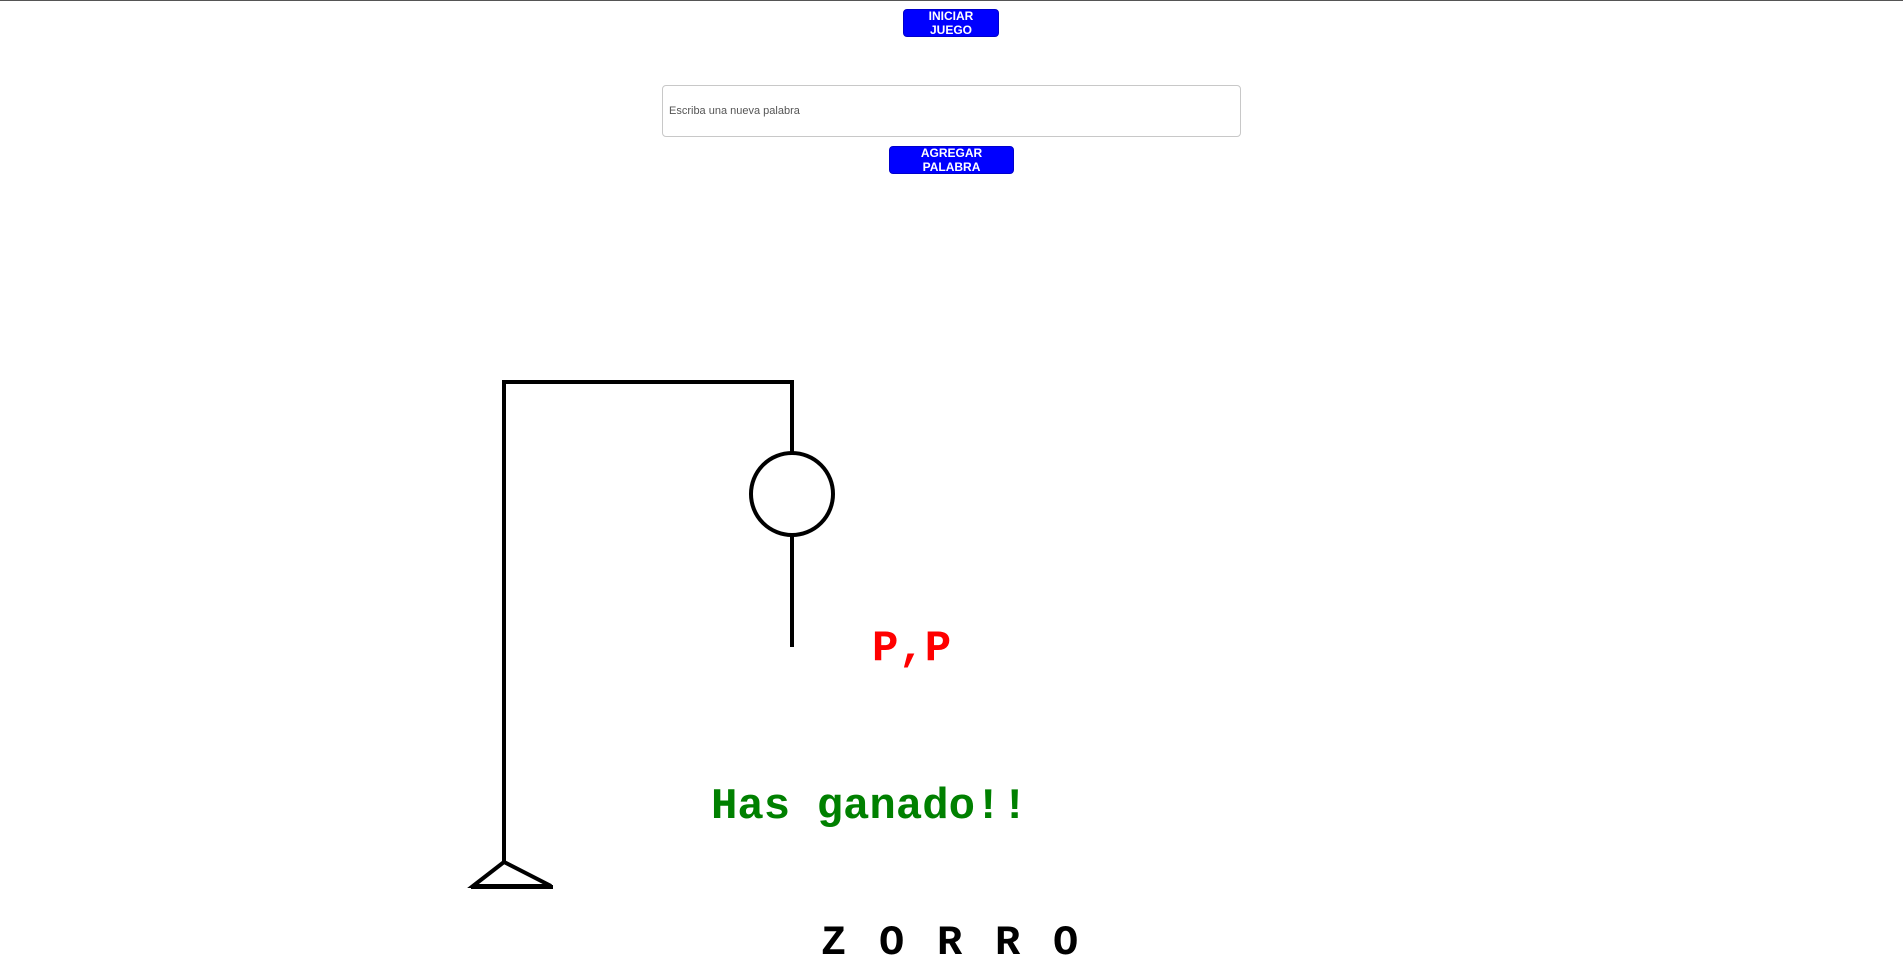 The height and width of the screenshot is (969, 1903). What do you see at coordinates (834, 943) in the screenshot?
I see `word-letter: Z` at bounding box center [834, 943].